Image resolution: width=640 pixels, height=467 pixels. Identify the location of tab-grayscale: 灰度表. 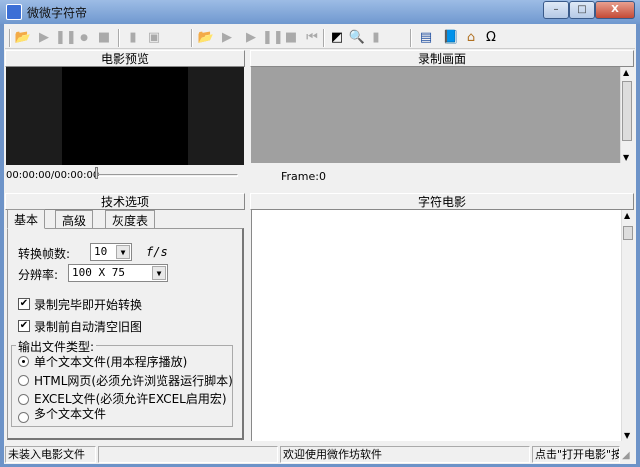
(130, 219).